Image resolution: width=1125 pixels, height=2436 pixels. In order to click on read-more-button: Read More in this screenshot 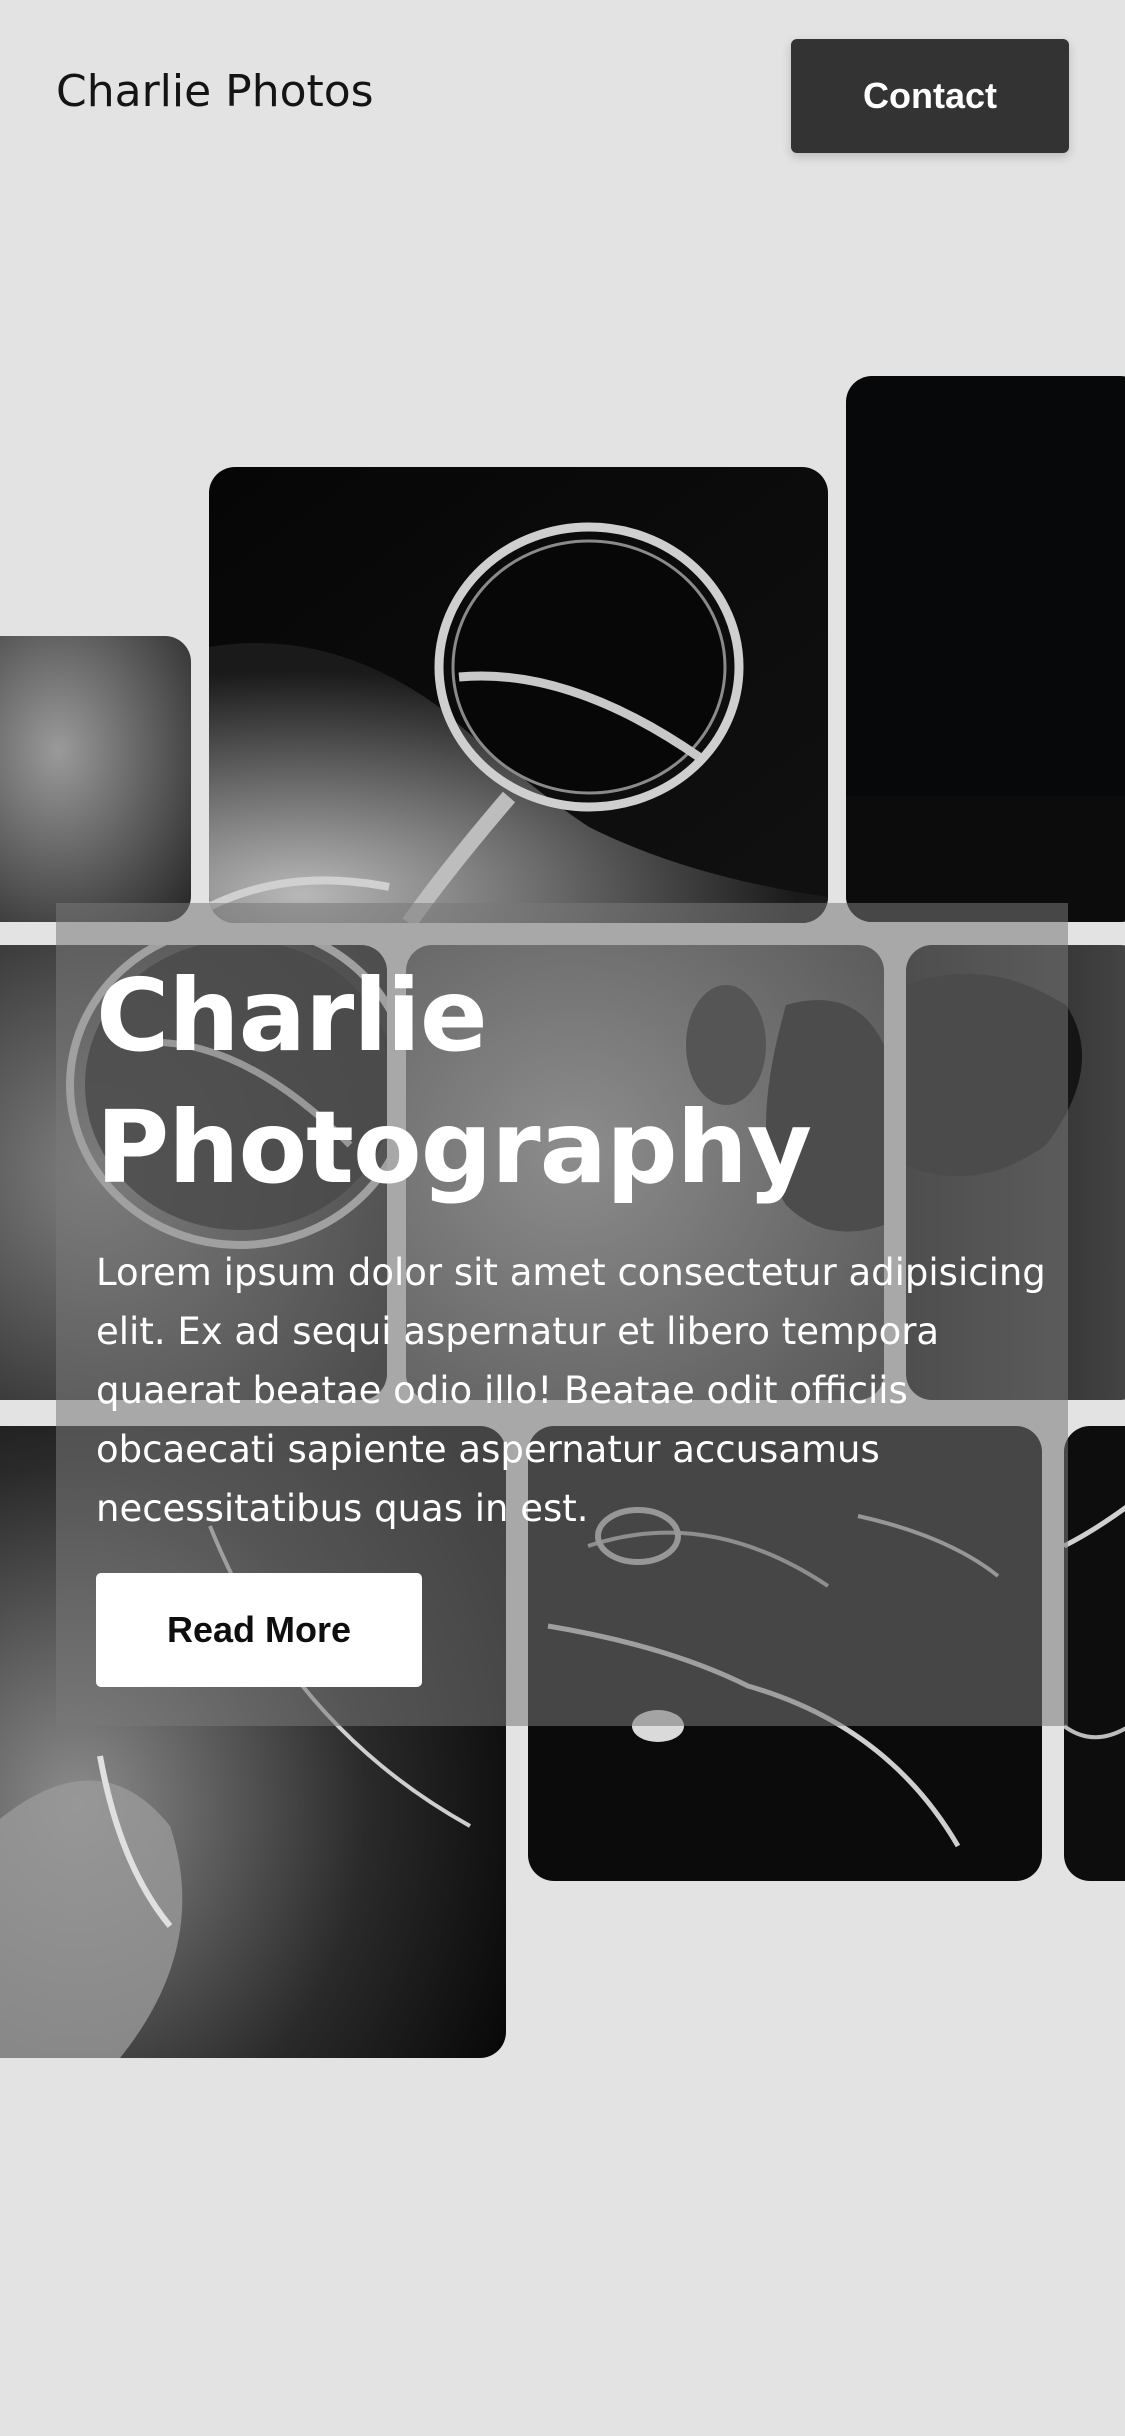, I will do `click(259, 1630)`.